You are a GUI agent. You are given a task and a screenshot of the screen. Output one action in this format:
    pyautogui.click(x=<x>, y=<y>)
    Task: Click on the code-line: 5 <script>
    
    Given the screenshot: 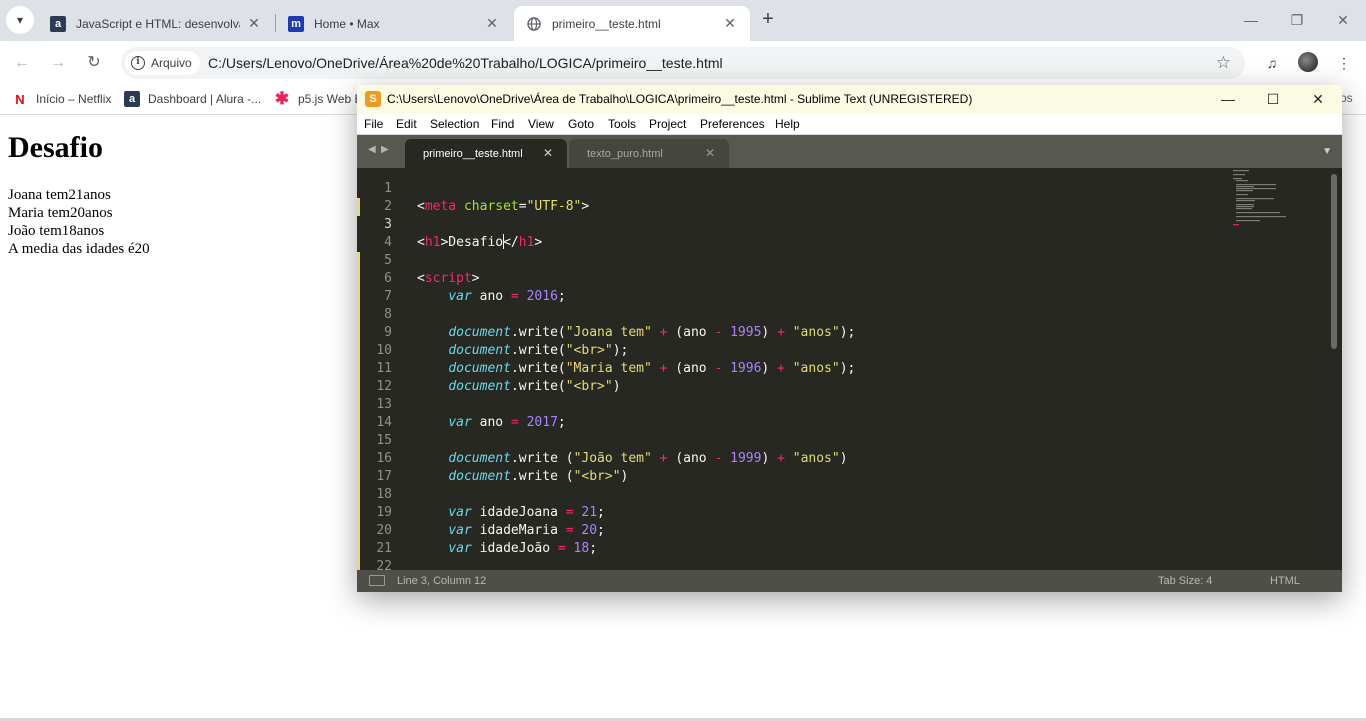 What is the action you would take?
    pyautogui.click(x=792, y=260)
    